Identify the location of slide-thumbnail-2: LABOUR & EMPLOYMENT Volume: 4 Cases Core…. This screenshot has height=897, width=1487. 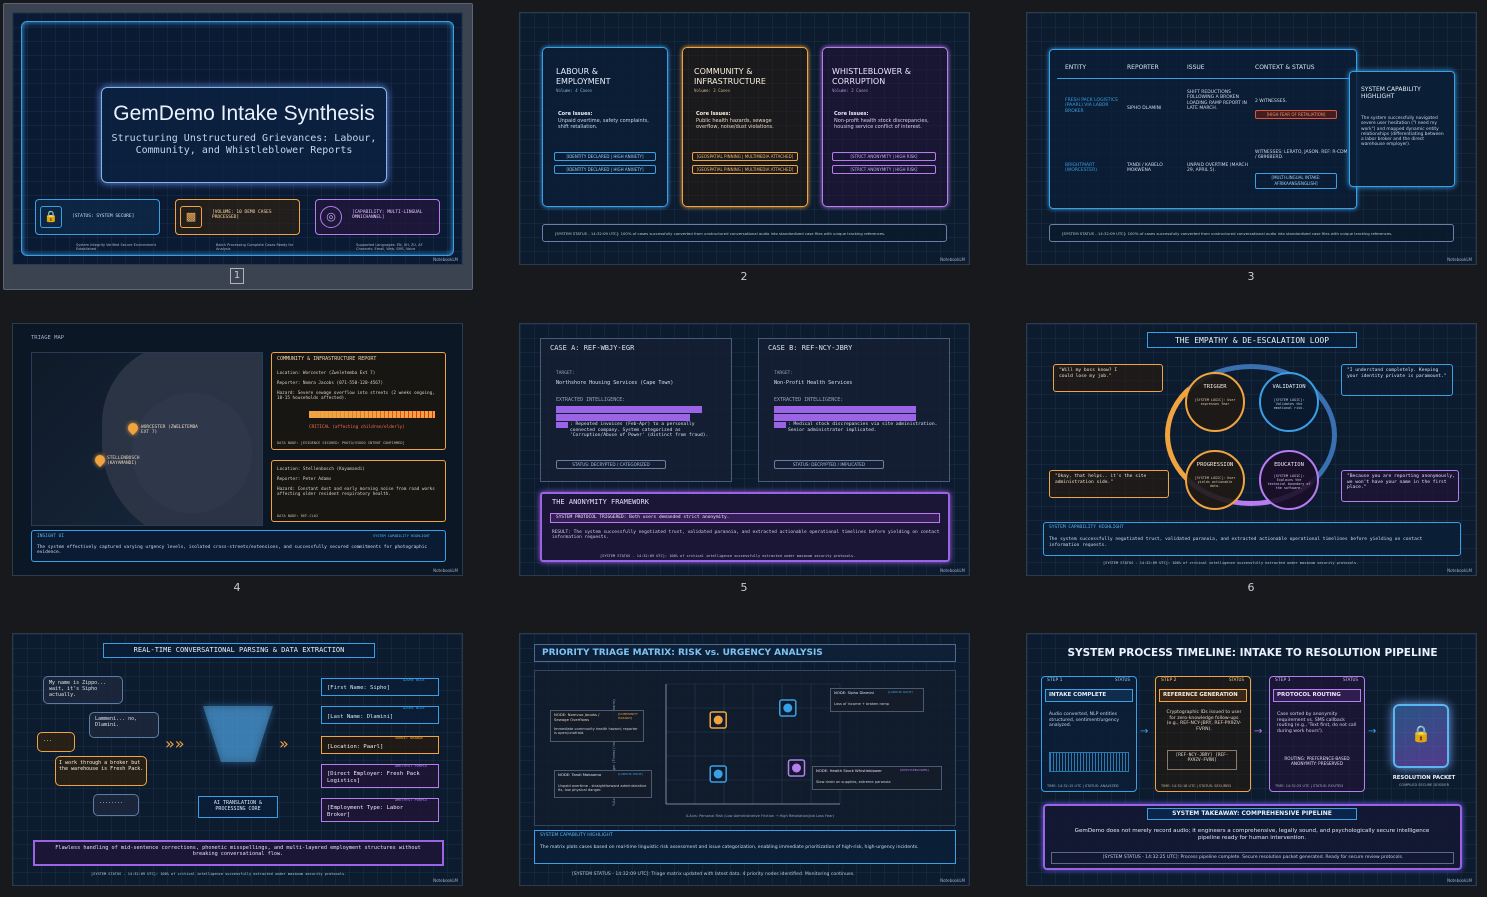
(744, 138).